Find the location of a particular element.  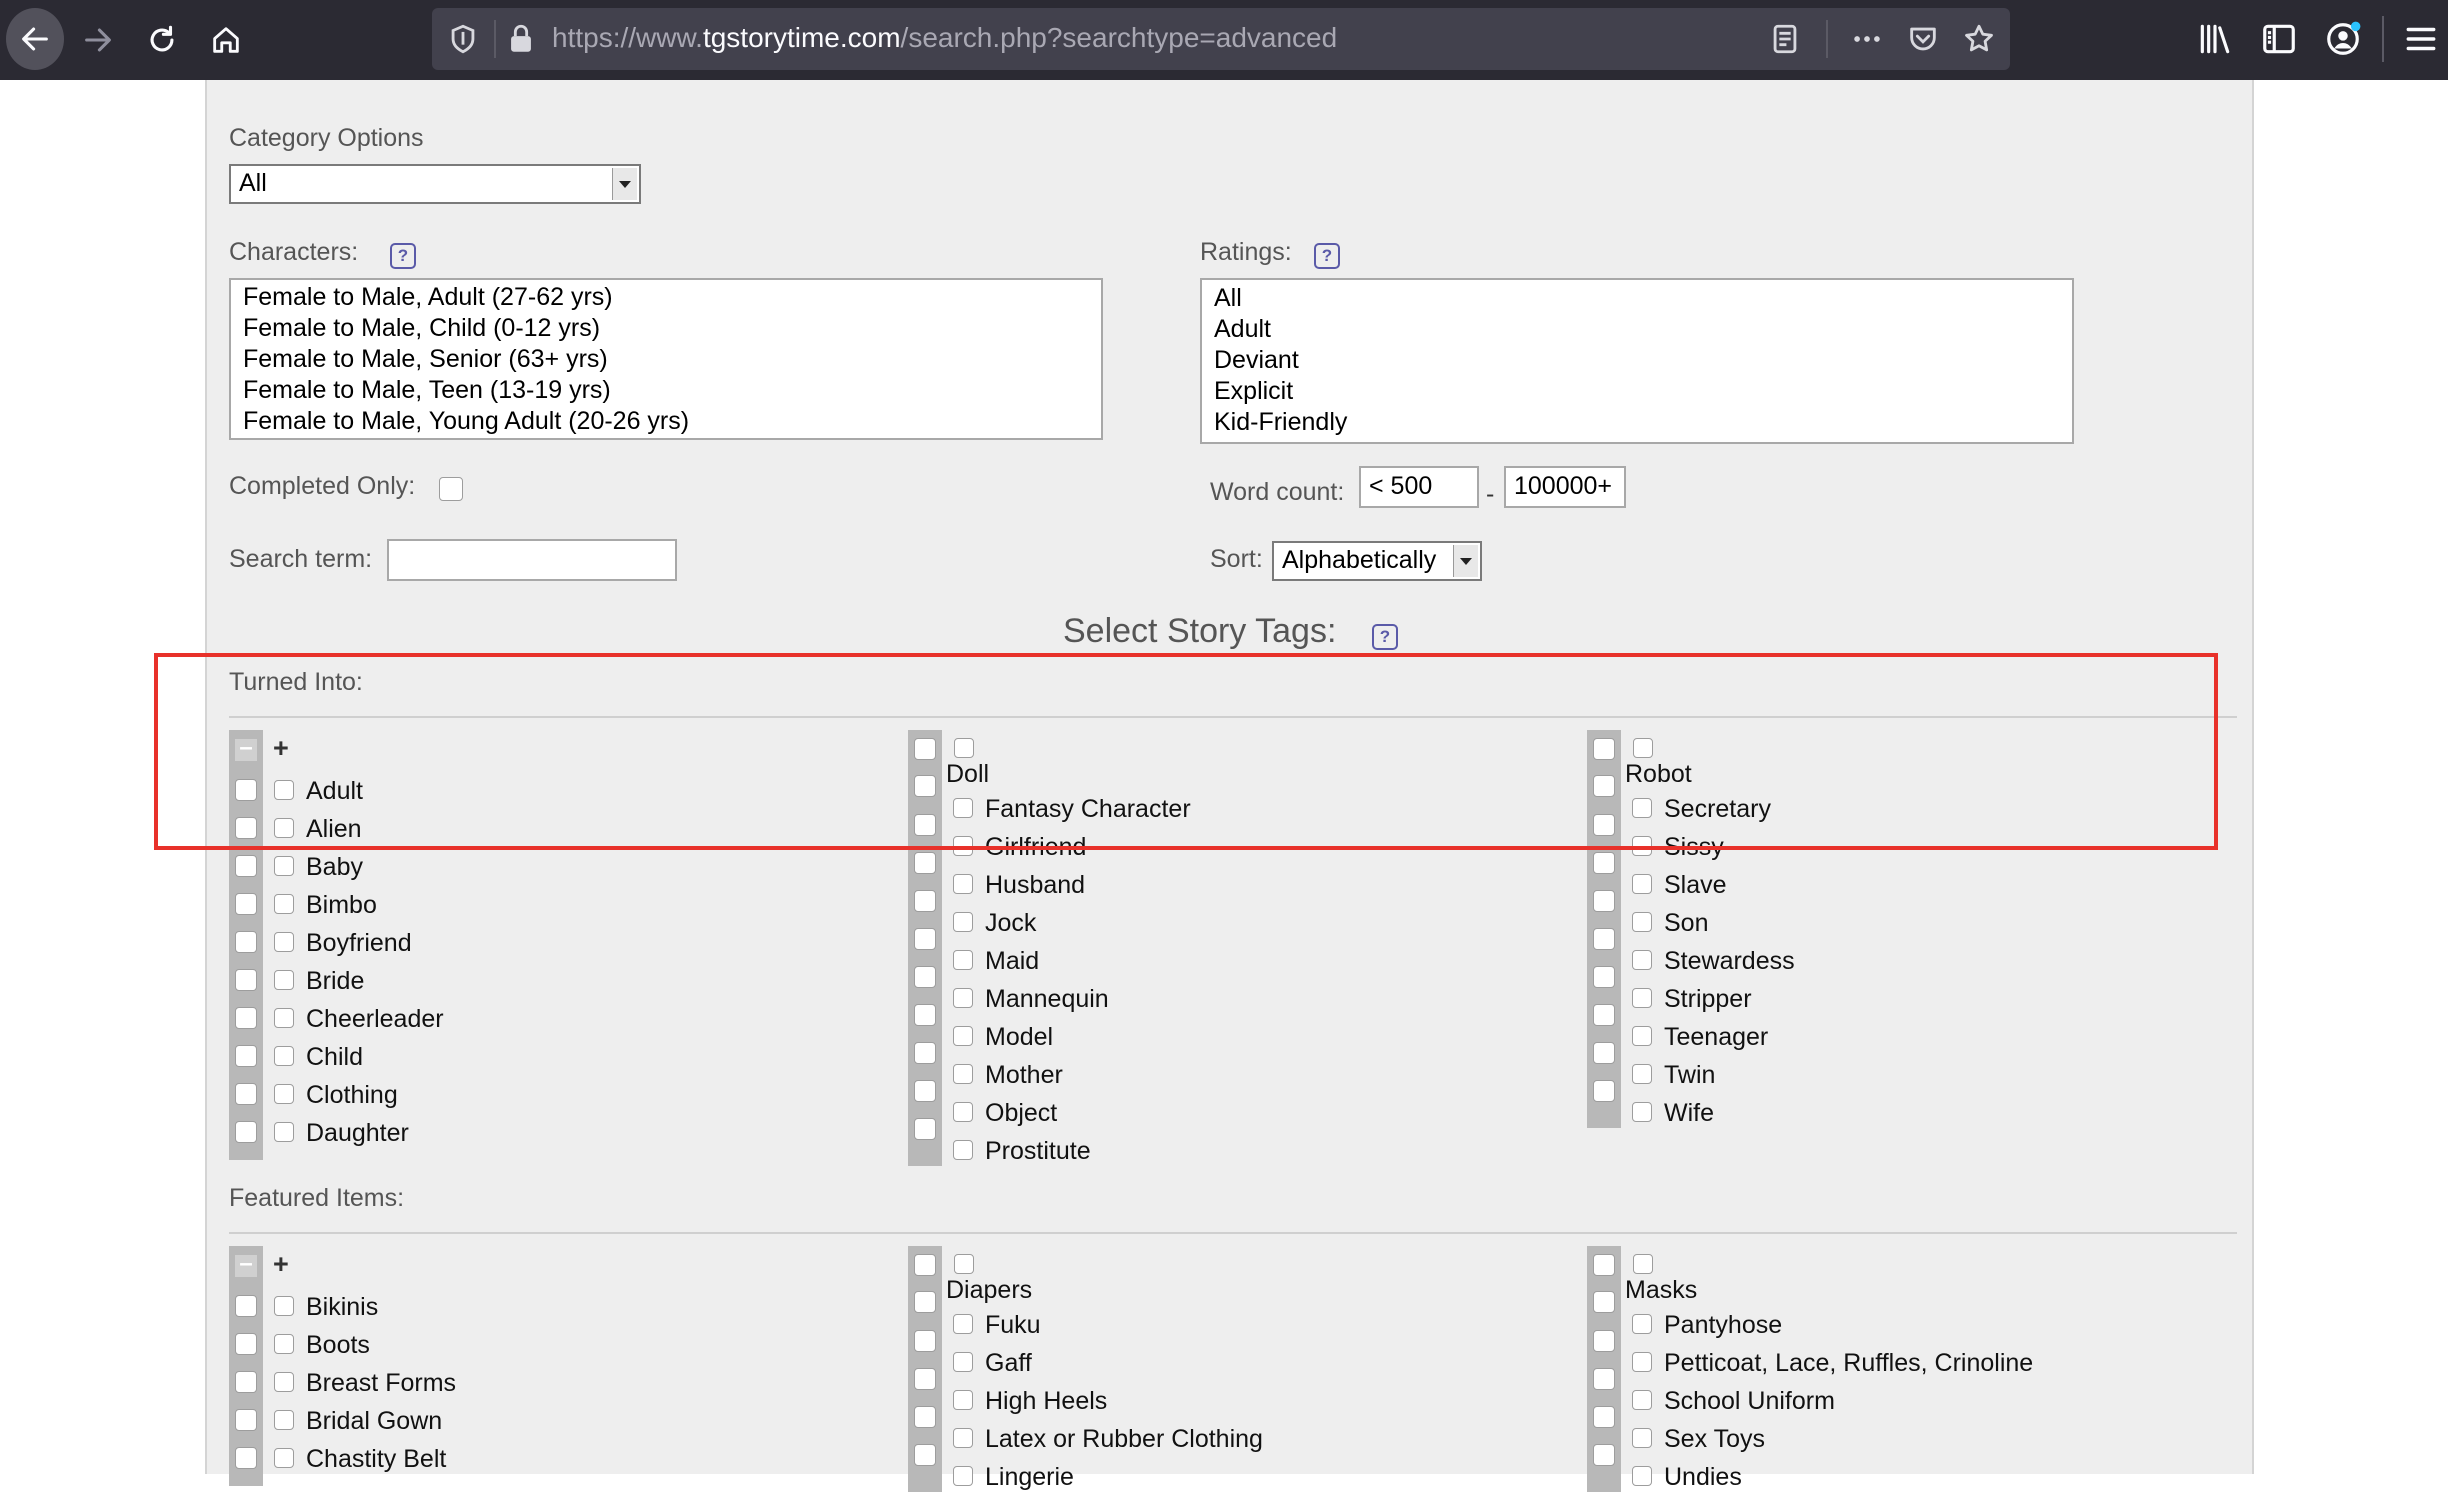

star-icon is located at coordinates (1979, 39).